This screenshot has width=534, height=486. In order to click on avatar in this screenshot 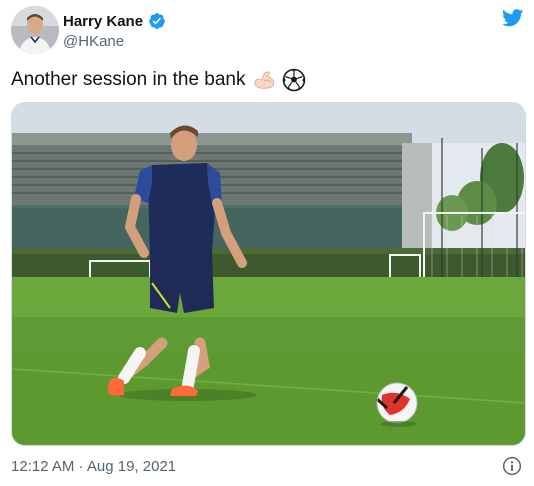, I will do `click(35, 30)`.